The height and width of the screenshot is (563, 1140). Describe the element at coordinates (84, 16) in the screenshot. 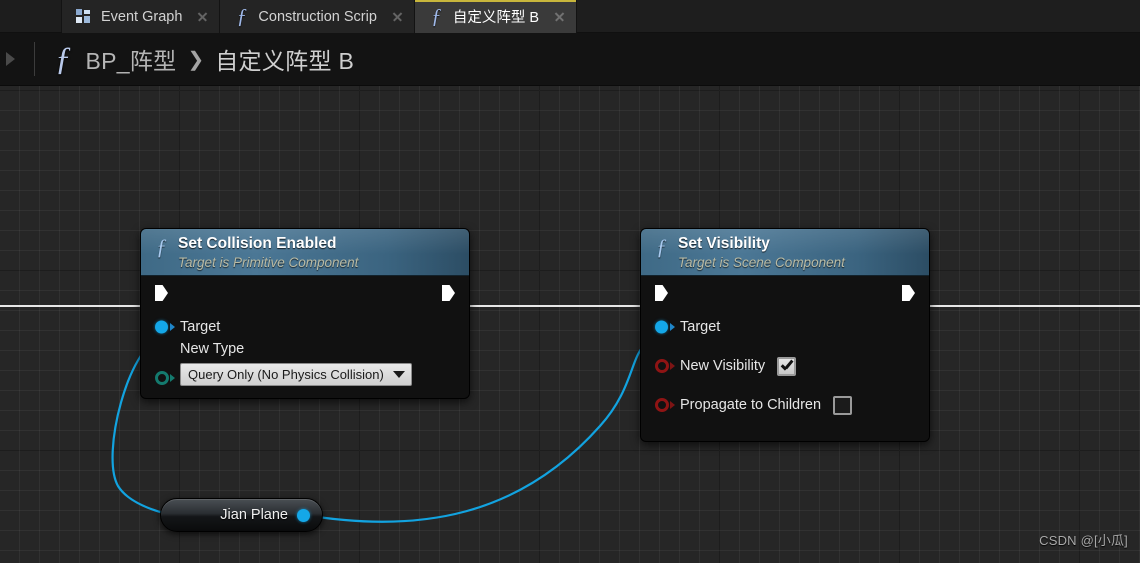

I see `grid-icon` at that location.